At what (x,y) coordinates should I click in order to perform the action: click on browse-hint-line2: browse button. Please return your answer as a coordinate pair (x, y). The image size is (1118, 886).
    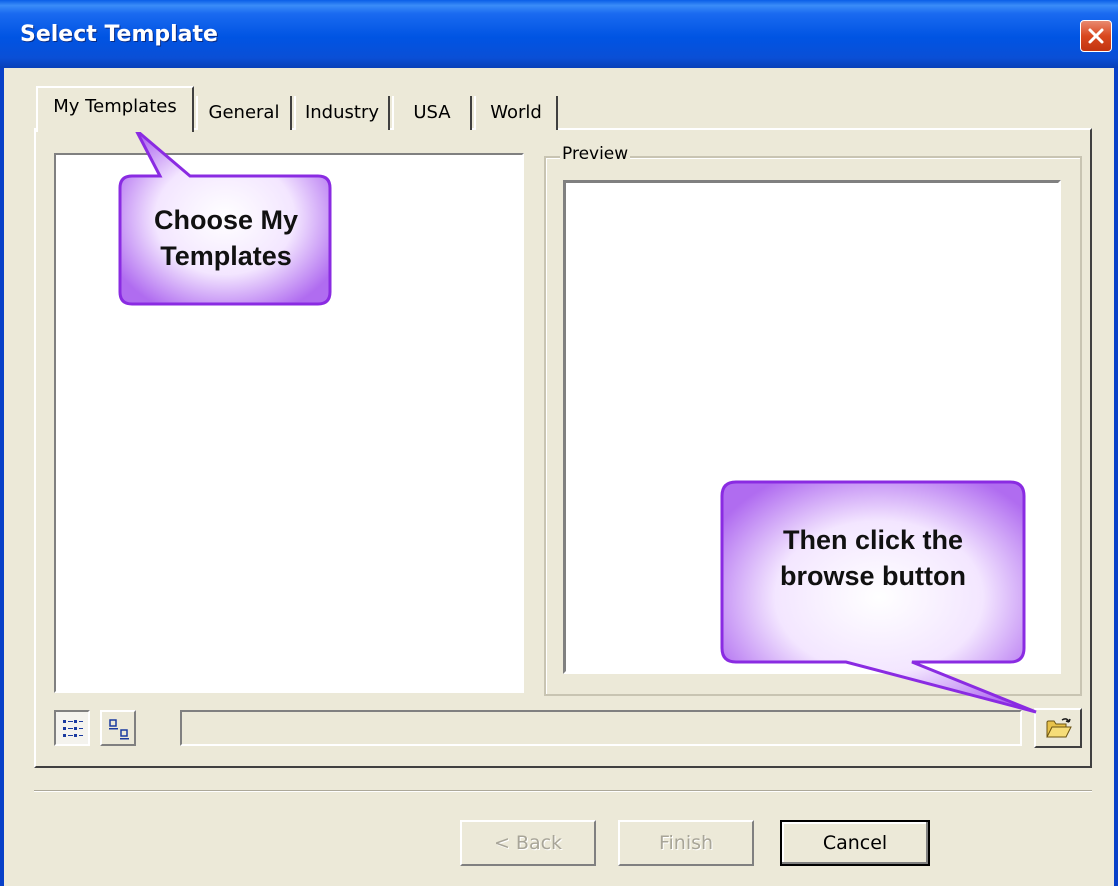
    Looking at the image, I should click on (873, 576).